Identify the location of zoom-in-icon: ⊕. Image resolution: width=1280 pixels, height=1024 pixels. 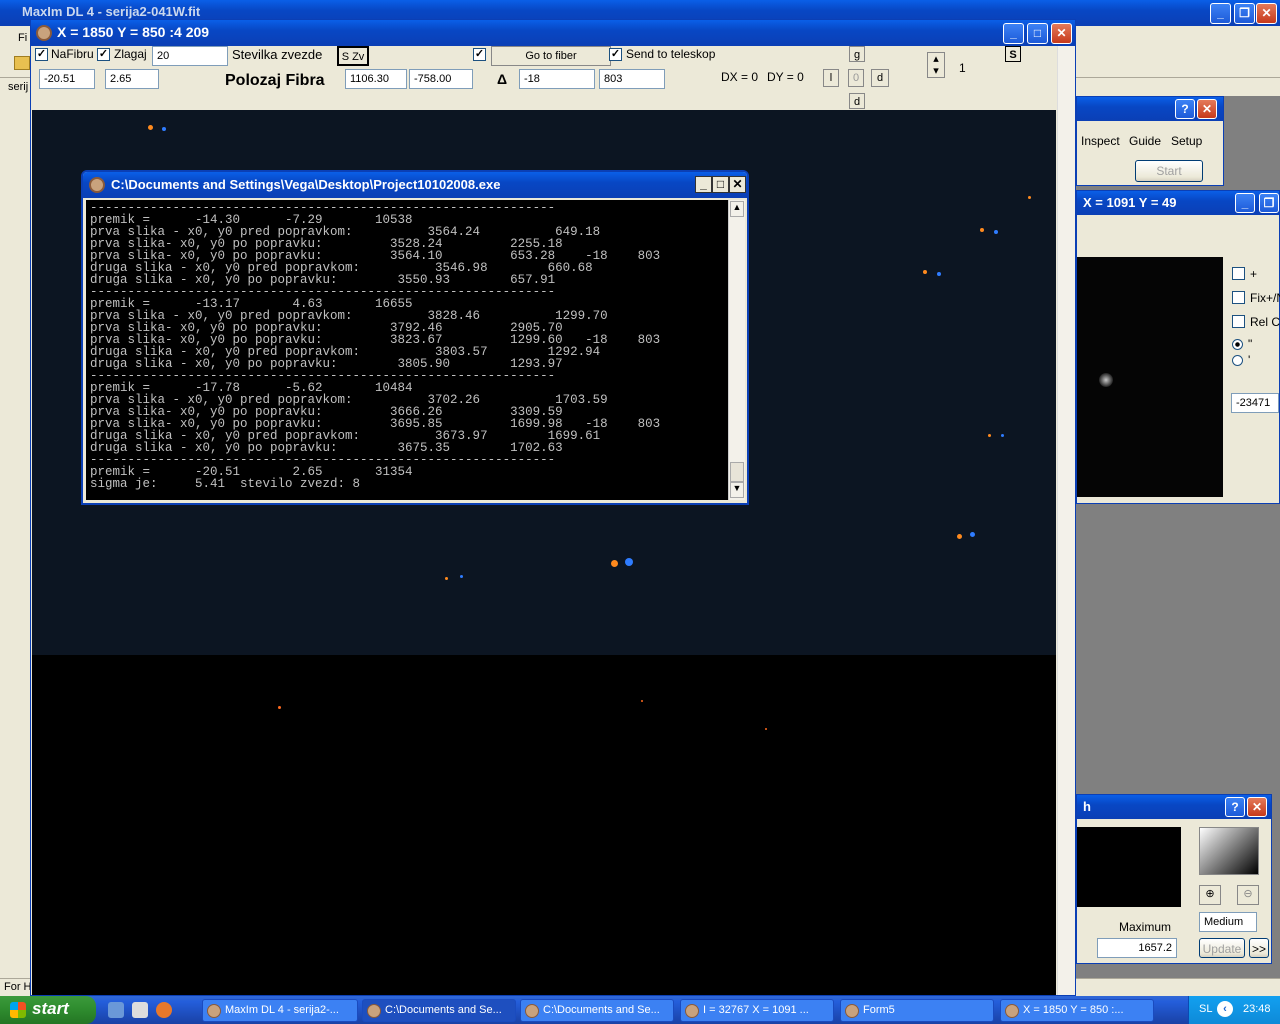
(1210, 895).